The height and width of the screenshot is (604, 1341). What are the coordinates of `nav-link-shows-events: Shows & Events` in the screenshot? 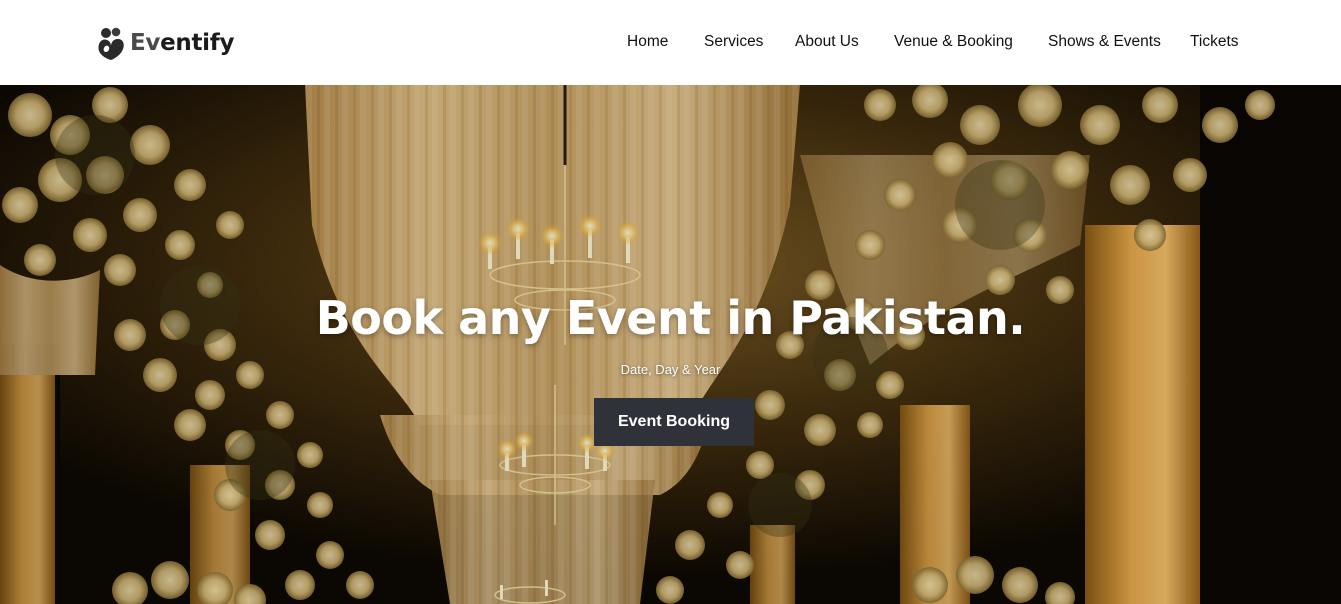 It's located at (1104, 42).